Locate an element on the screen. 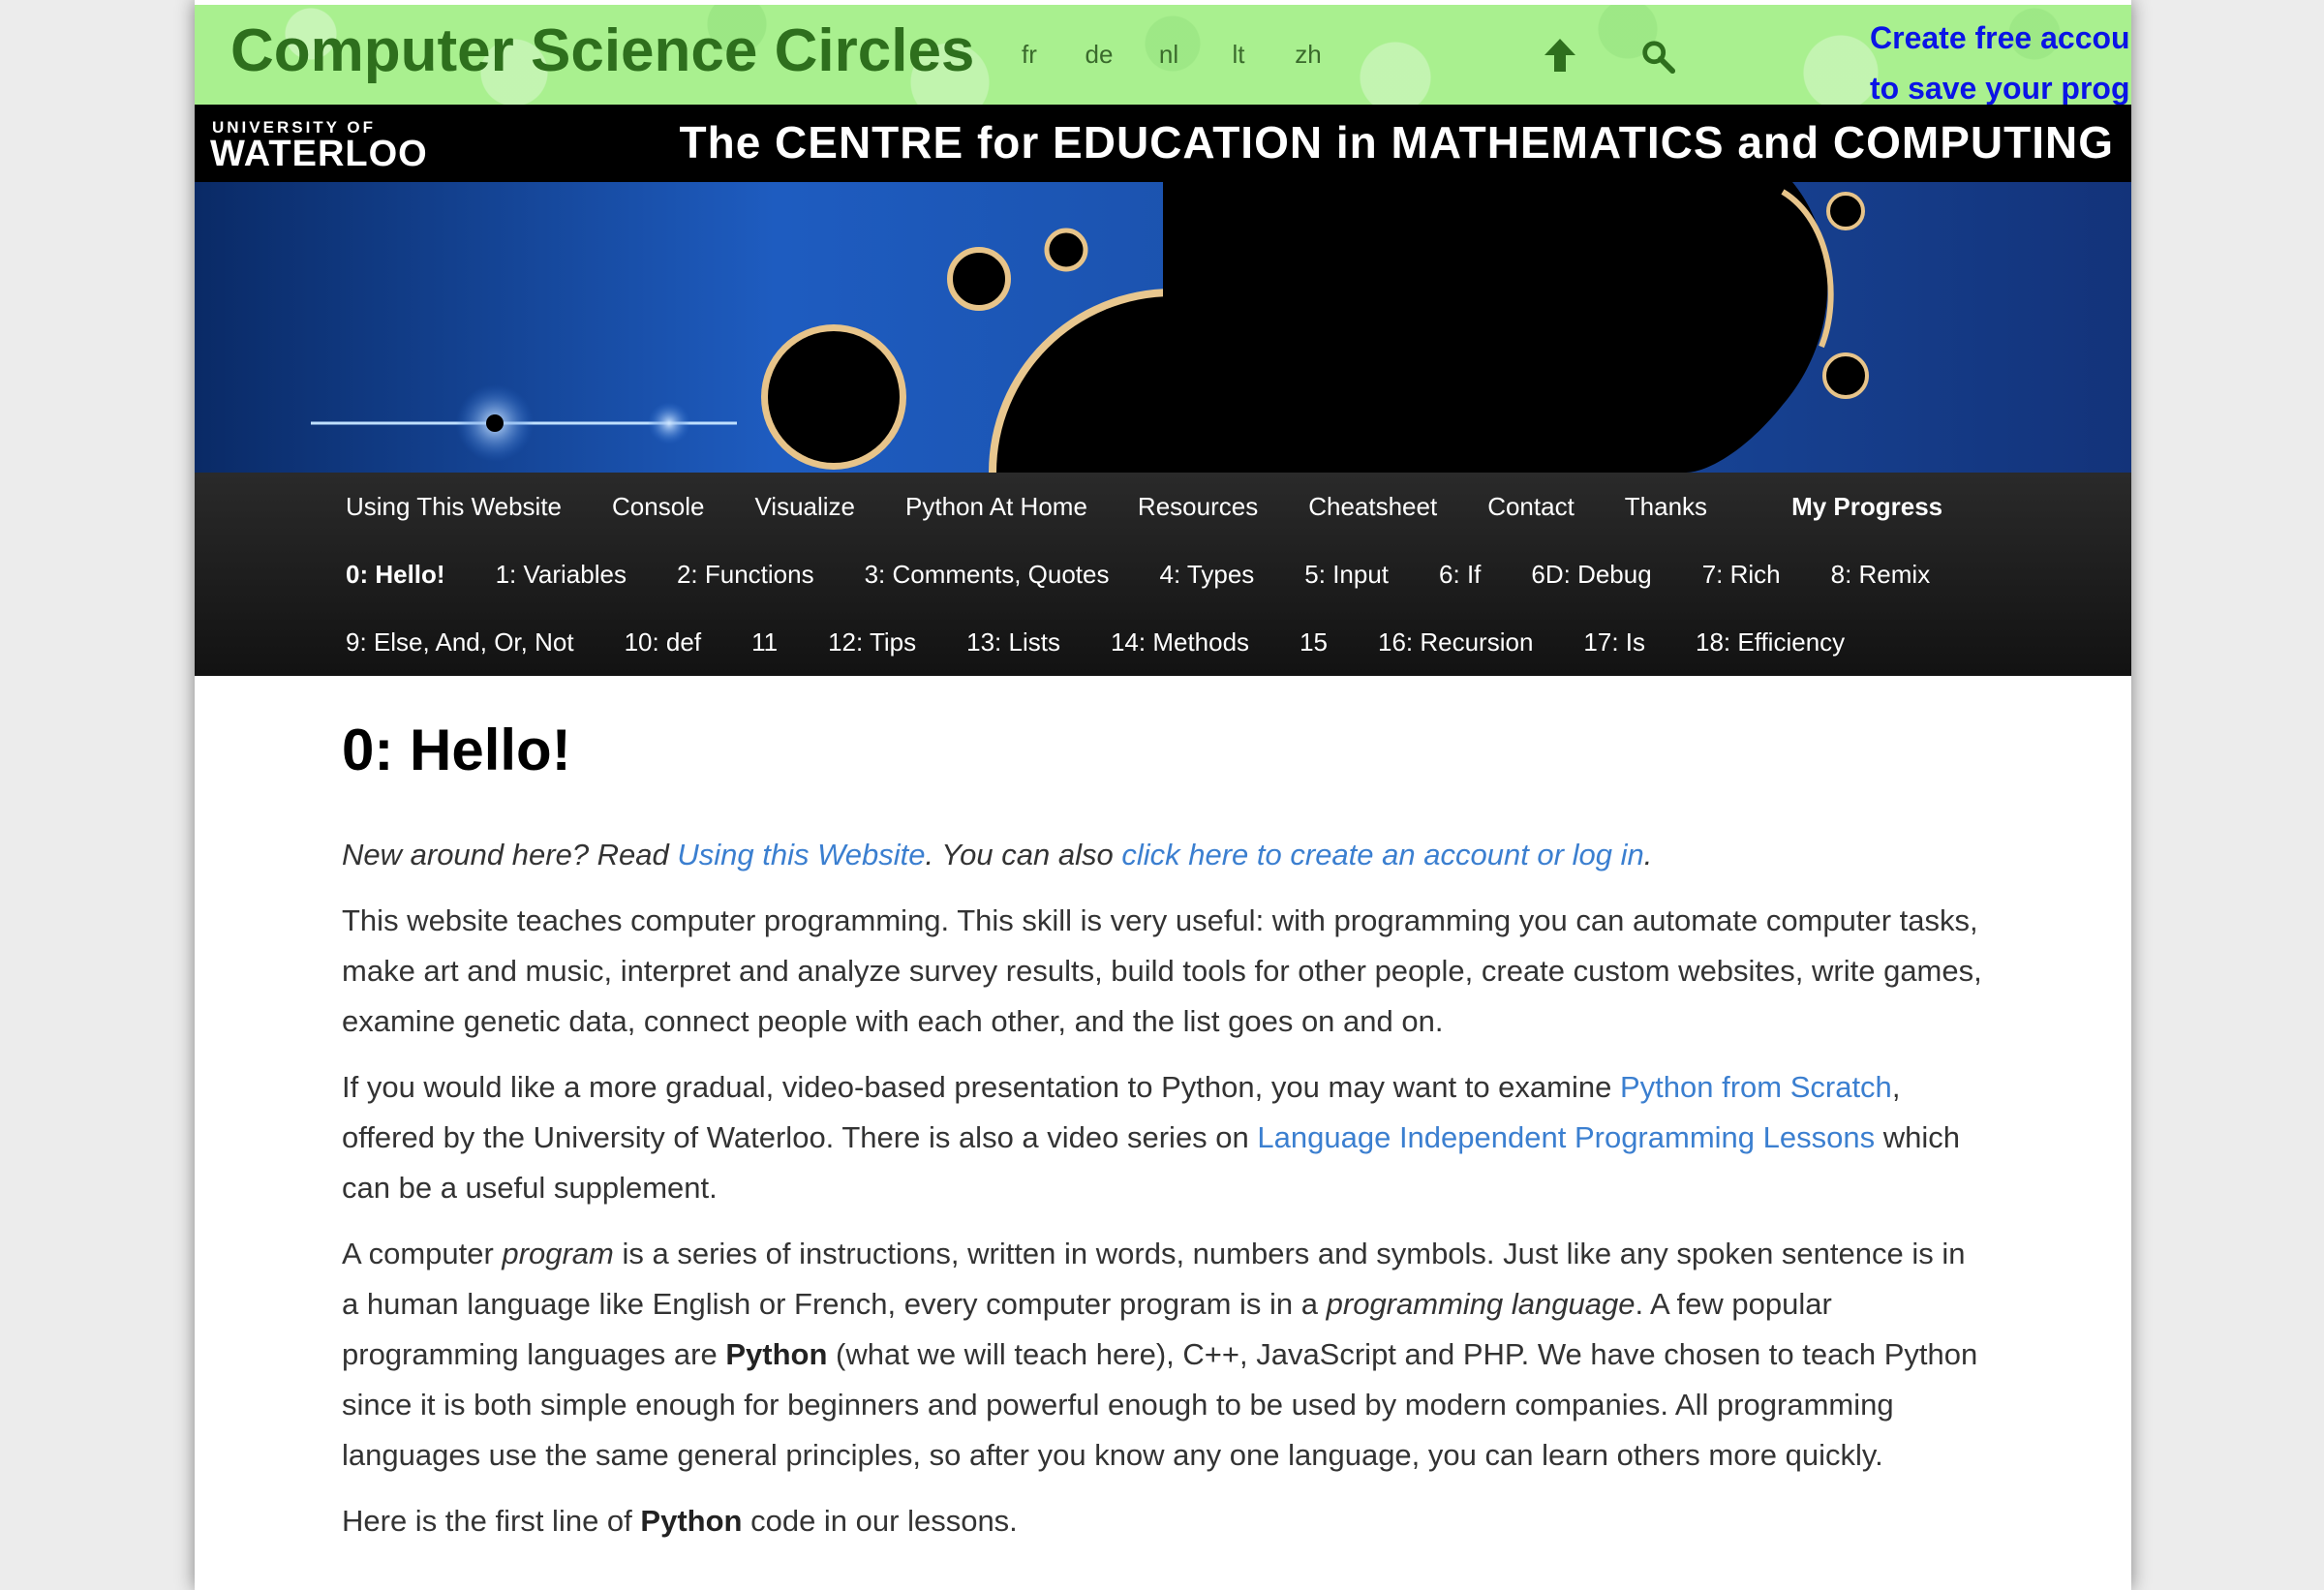 Image resolution: width=2324 pixels, height=1590 pixels. nav-contact: Contact is located at coordinates (1531, 507).